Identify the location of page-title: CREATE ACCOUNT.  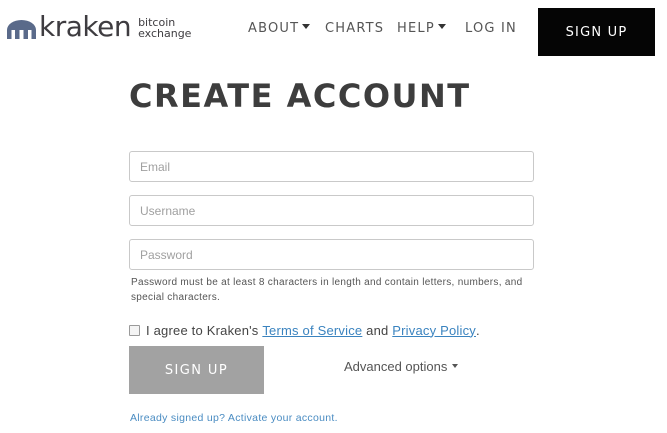
(300, 96).